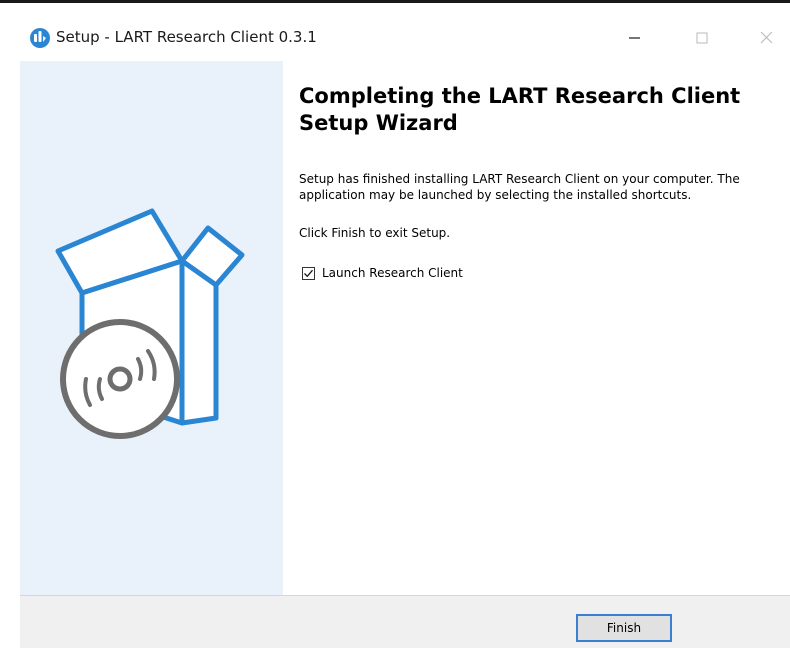  I want to click on minimize-icon, so click(634, 38).